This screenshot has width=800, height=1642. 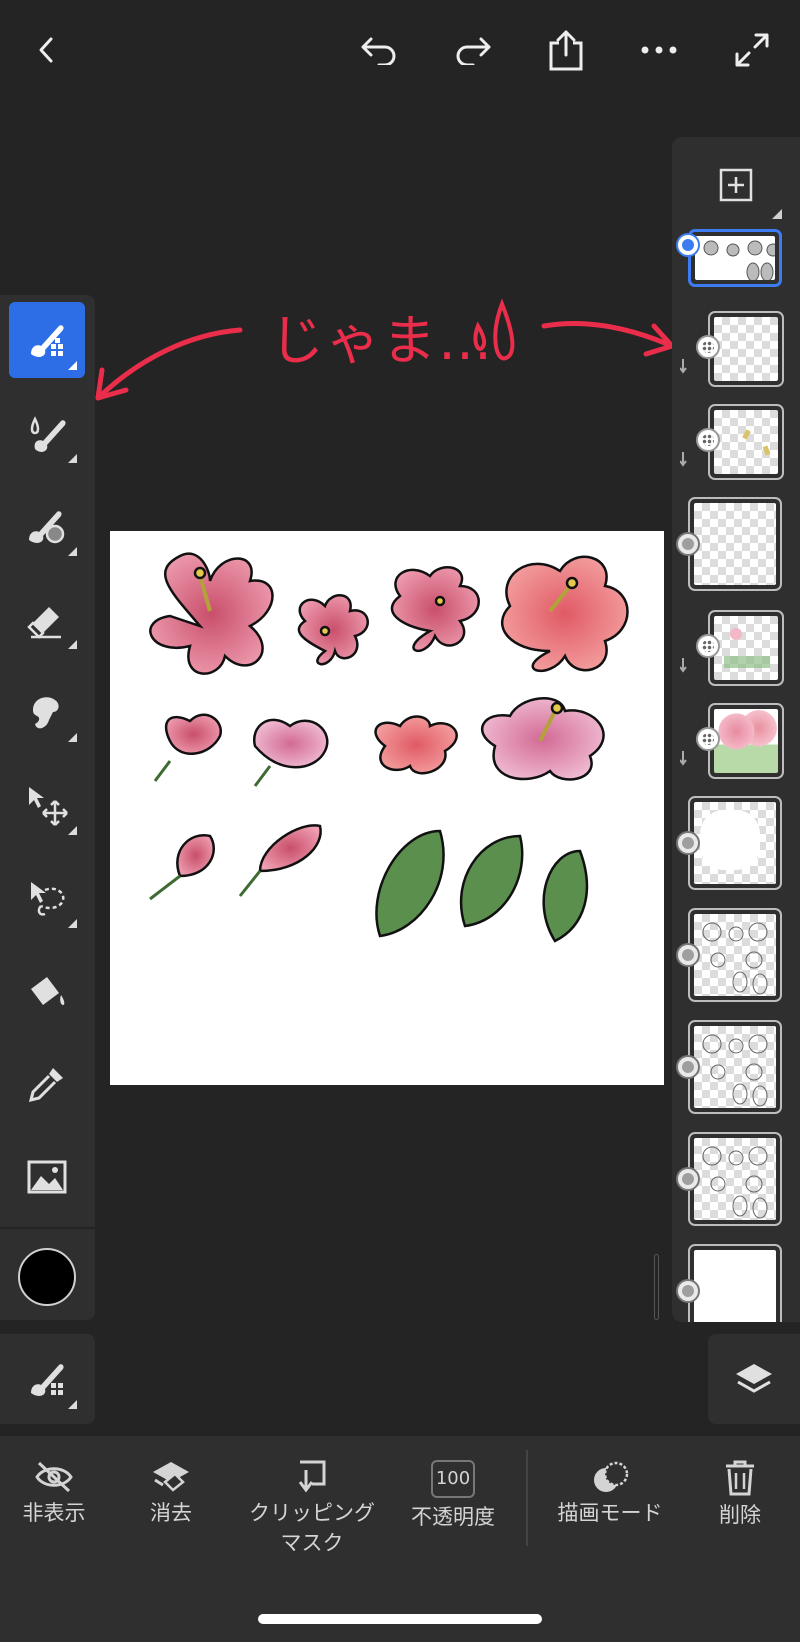 I want to click on eraser-icon, so click(x=44, y=623).